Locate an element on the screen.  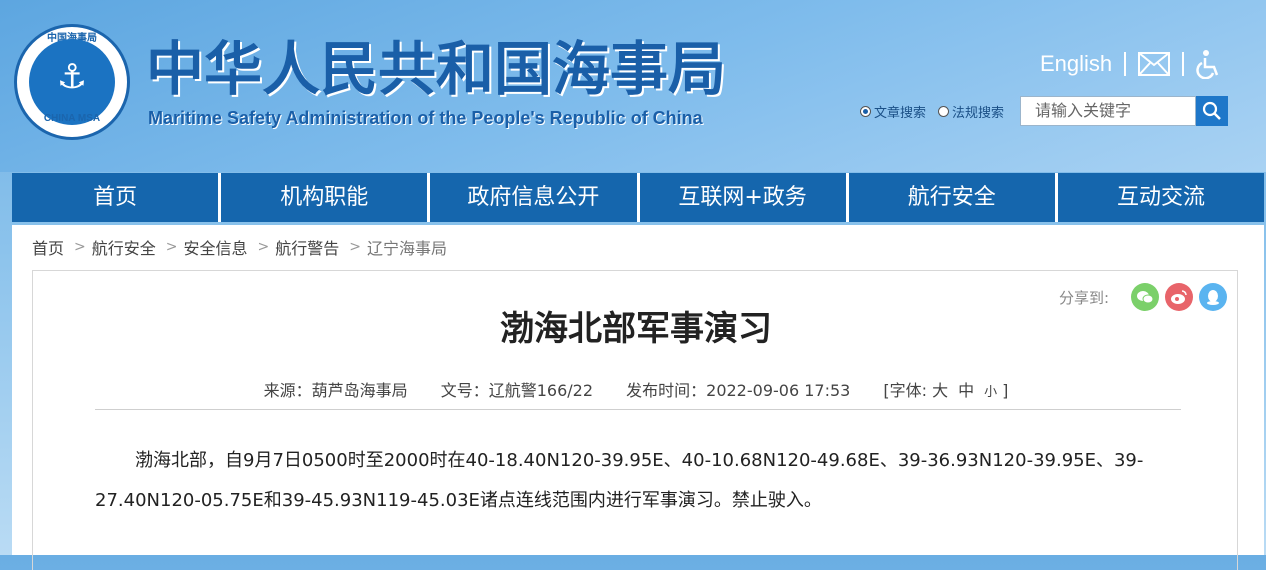
emblem-bottom-text: CHINA MSA is located at coordinates (72, 118).